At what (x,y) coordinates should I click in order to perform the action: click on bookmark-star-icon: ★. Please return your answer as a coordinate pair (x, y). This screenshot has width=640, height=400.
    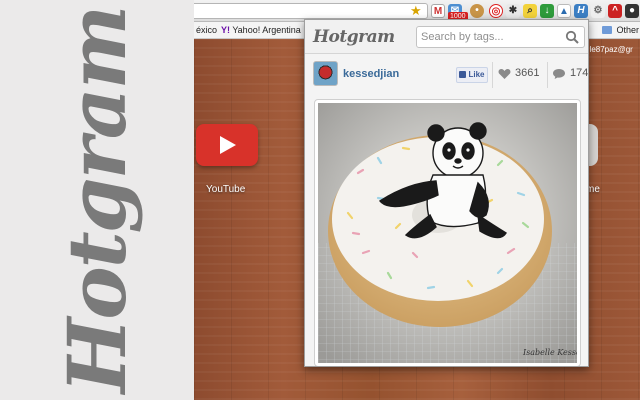
    Looking at the image, I should click on (416, 11).